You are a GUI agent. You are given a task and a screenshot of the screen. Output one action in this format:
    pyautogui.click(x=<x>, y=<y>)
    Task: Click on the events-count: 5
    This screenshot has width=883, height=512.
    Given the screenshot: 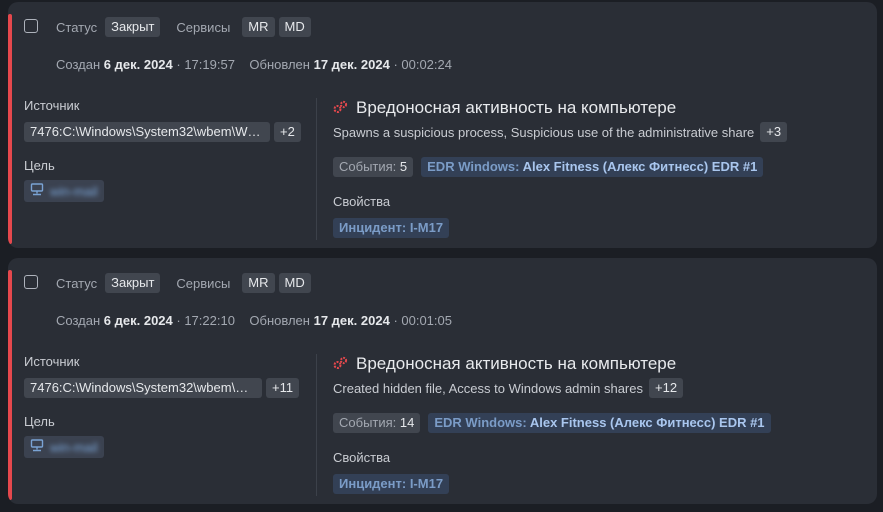 What is the action you would take?
    pyautogui.click(x=403, y=166)
    